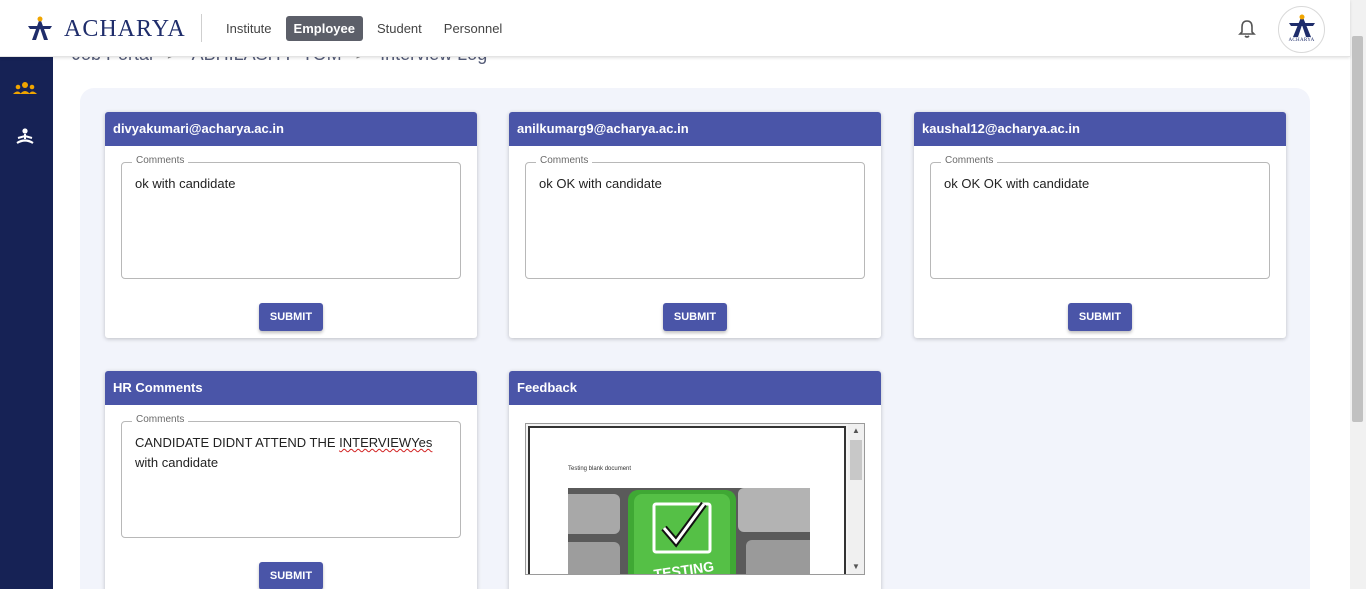 The height and width of the screenshot is (589, 1366). Describe the element at coordinates (1247, 29) in the screenshot. I see `bell-icon` at that location.